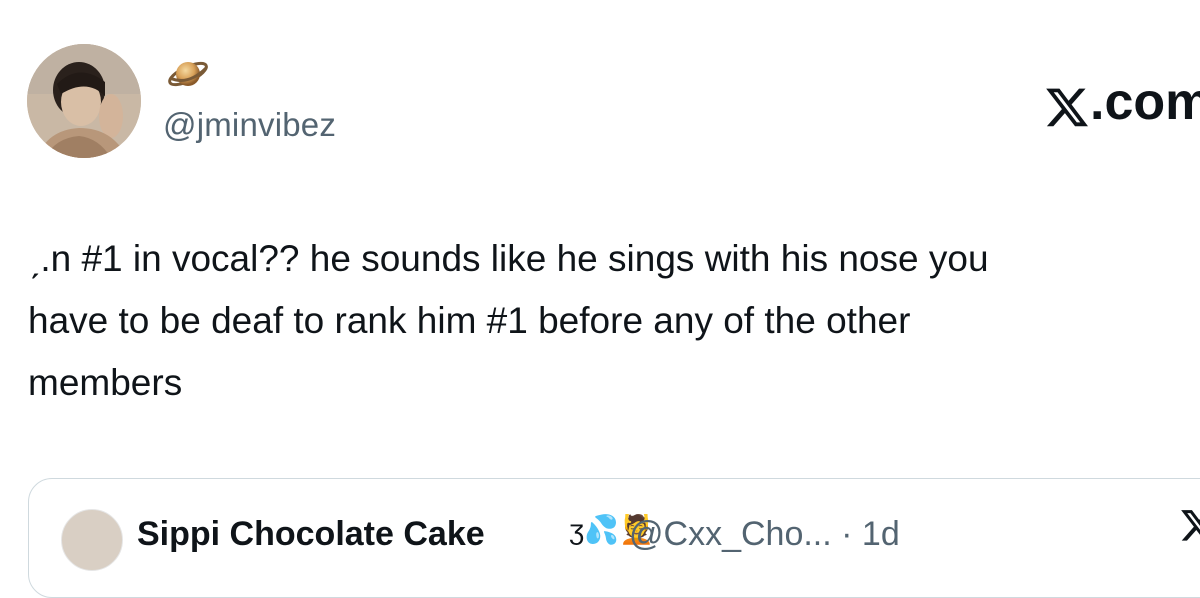 This screenshot has width=1200, height=598. What do you see at coordinates (1145, 102) in the screenshot?
I see `watermark-suffix: .com` at bounding box center [1145, 102].